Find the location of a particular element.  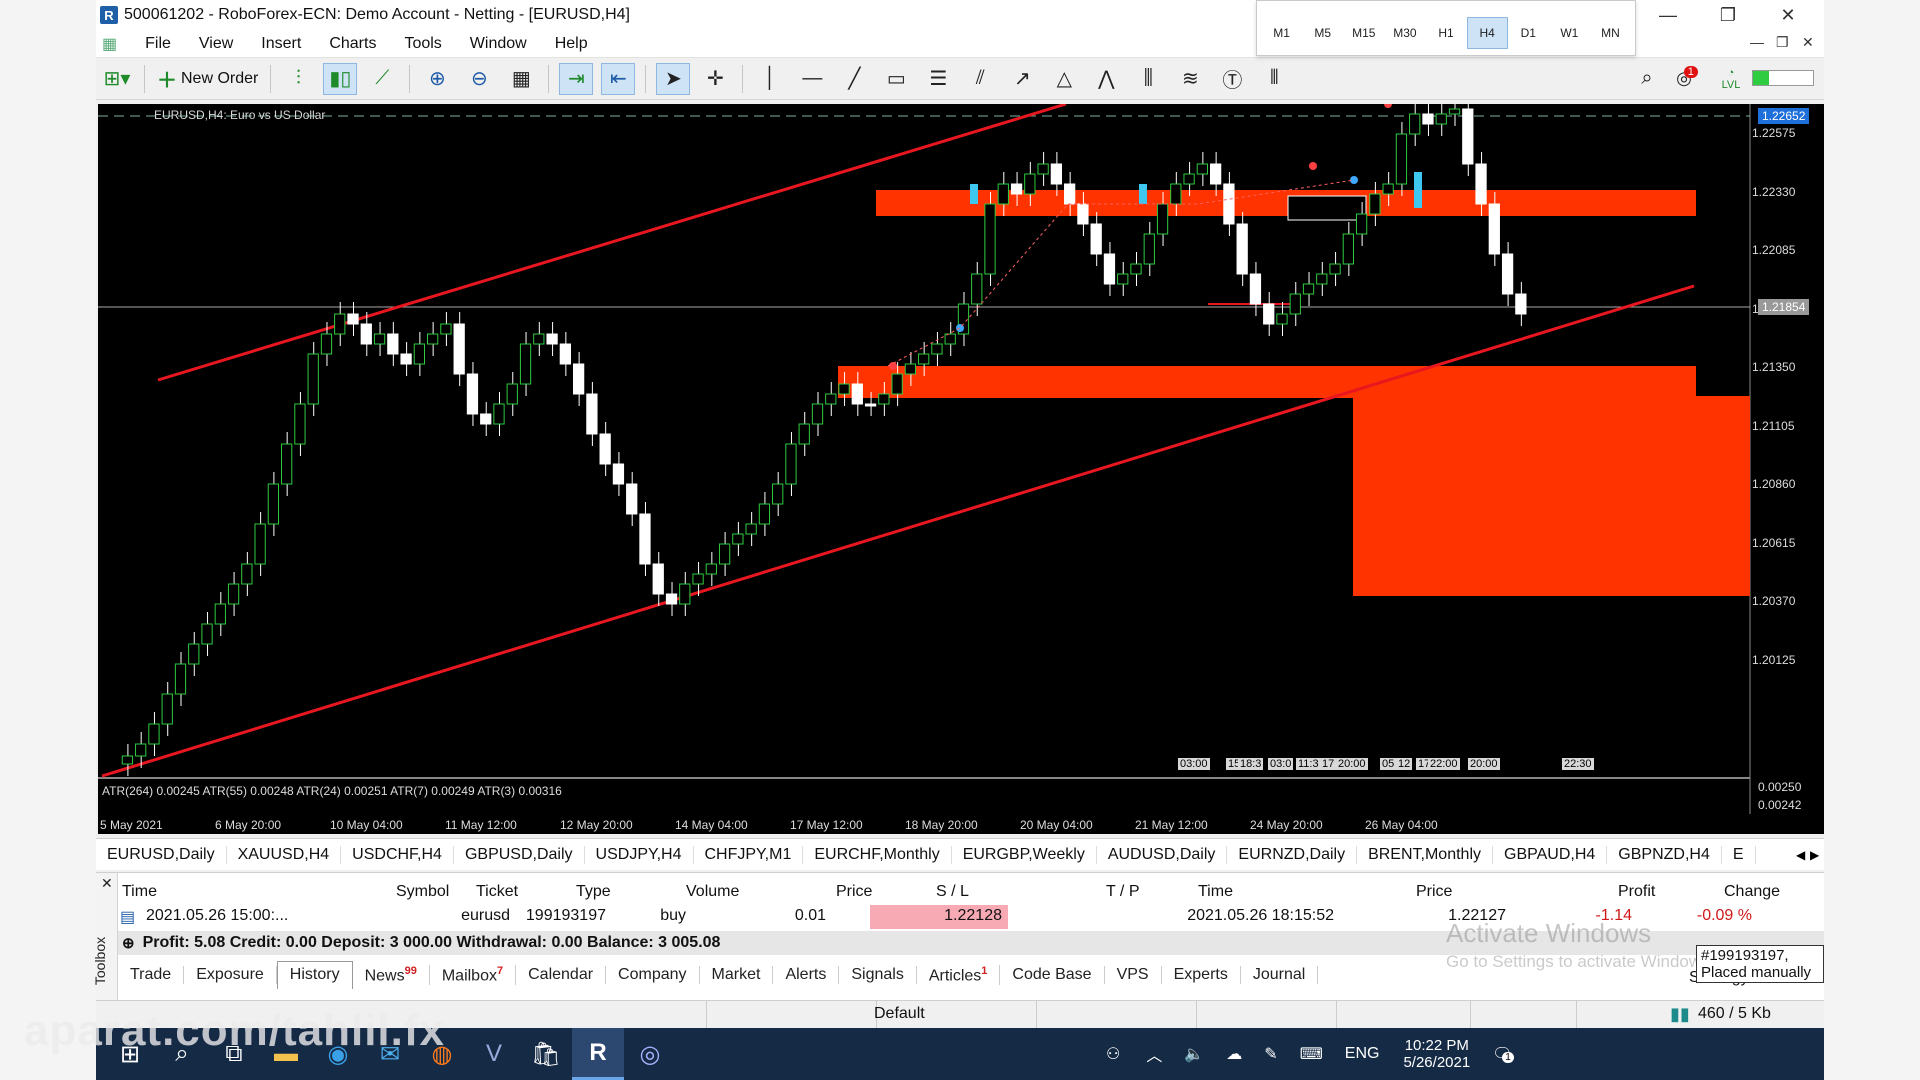

child-close-icon: ✕ is located at coordinates (1808, 42).